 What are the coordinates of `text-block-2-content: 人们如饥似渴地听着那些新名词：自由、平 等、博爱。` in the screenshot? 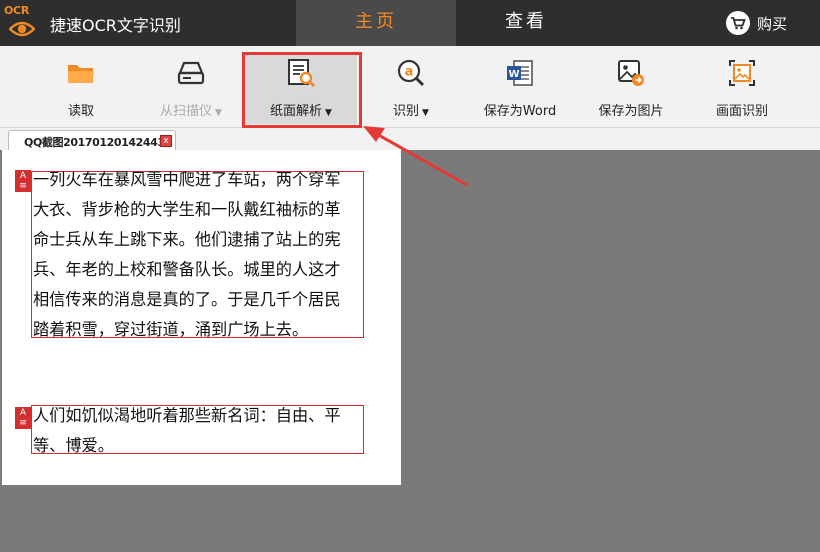 It's located at (187, 431).